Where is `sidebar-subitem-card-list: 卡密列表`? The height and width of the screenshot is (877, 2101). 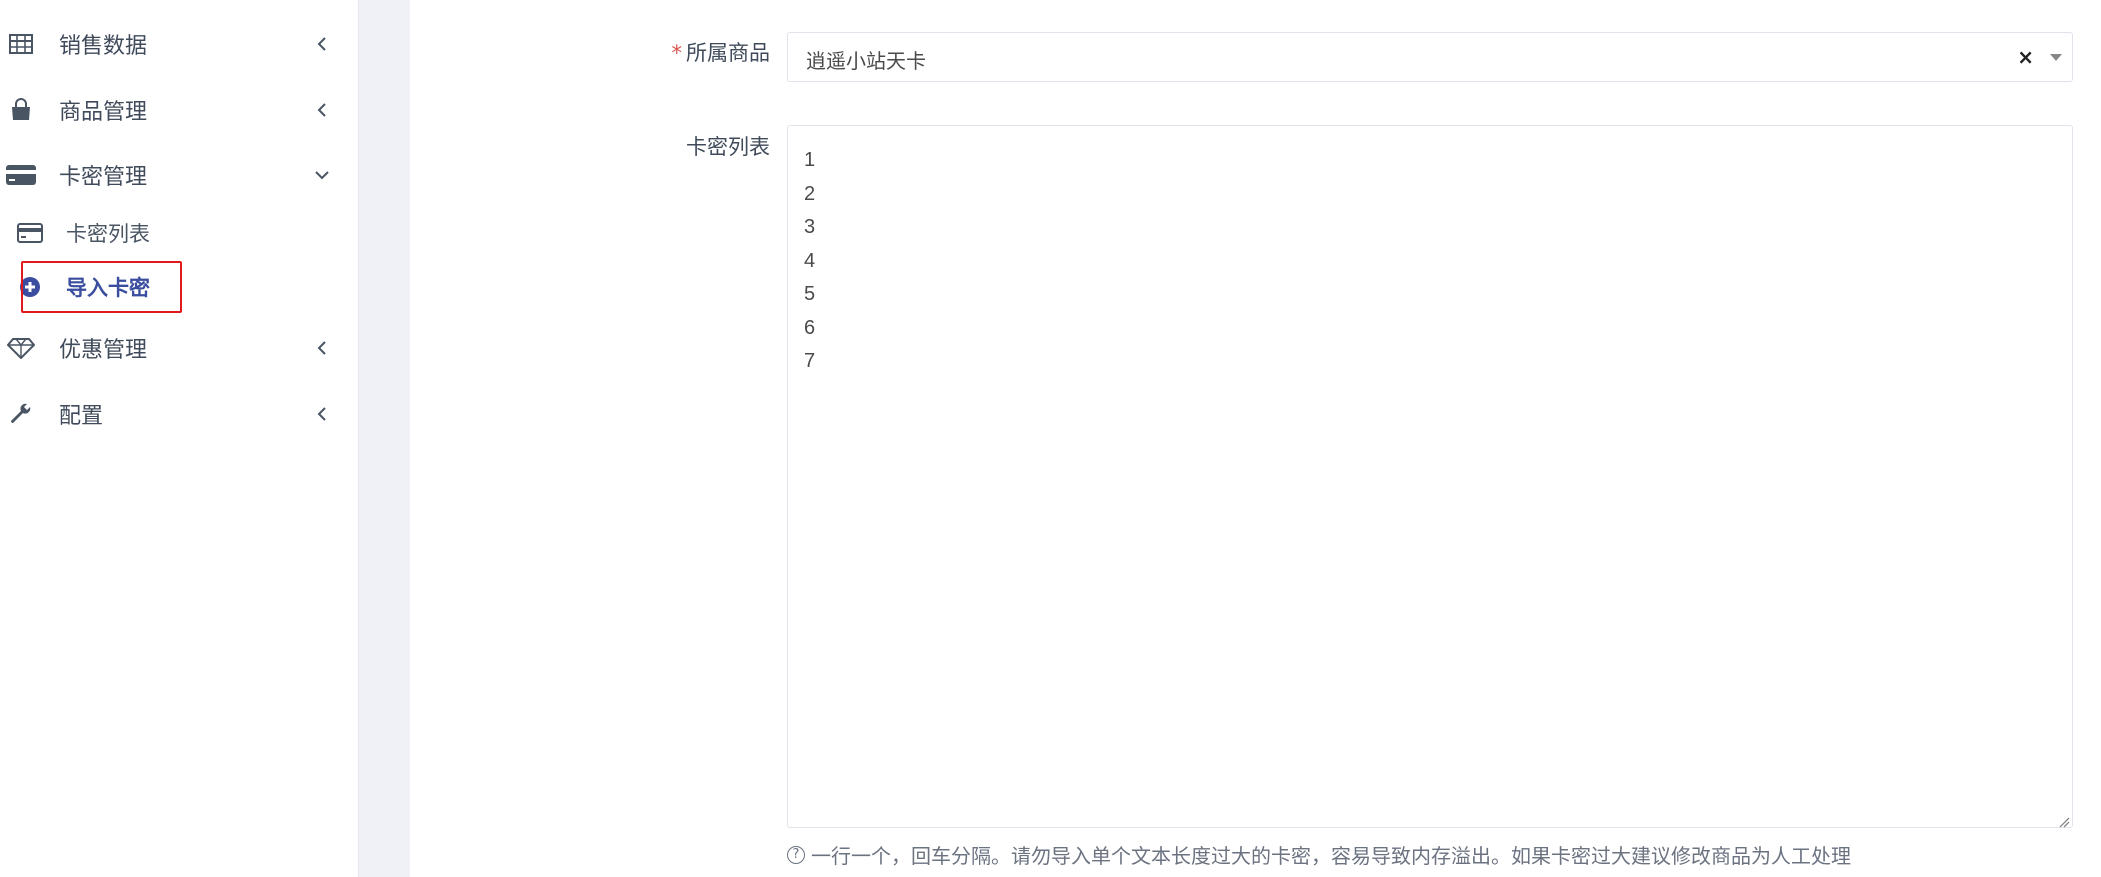
sidebar-subitem-card-list: 卡密列表 is located at coordinates (179, 233).